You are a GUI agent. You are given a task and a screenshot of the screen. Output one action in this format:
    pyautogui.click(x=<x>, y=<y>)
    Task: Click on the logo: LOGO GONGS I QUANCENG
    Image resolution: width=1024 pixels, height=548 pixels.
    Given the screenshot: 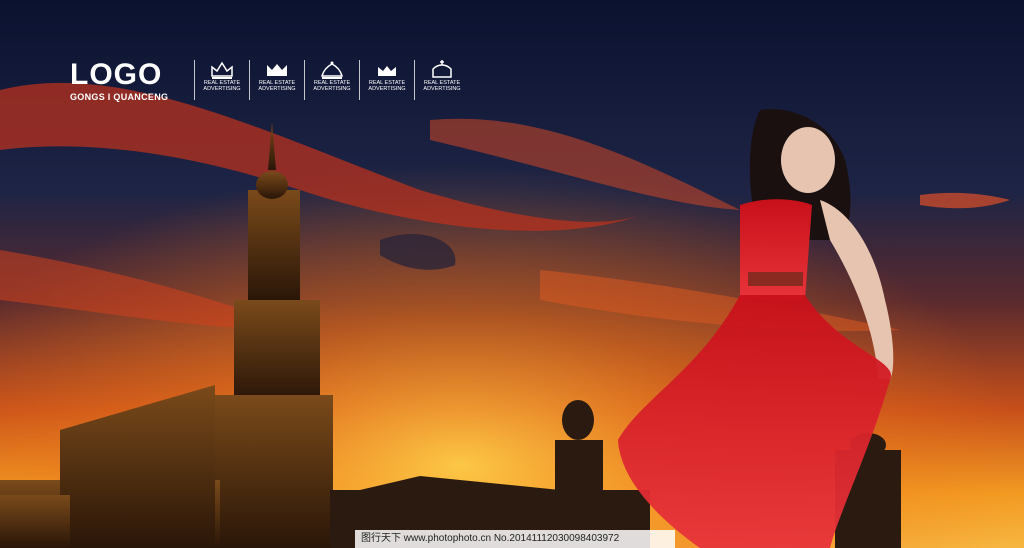 What is the action you would take?
    pyautogui.click(x=119, y=80)
    